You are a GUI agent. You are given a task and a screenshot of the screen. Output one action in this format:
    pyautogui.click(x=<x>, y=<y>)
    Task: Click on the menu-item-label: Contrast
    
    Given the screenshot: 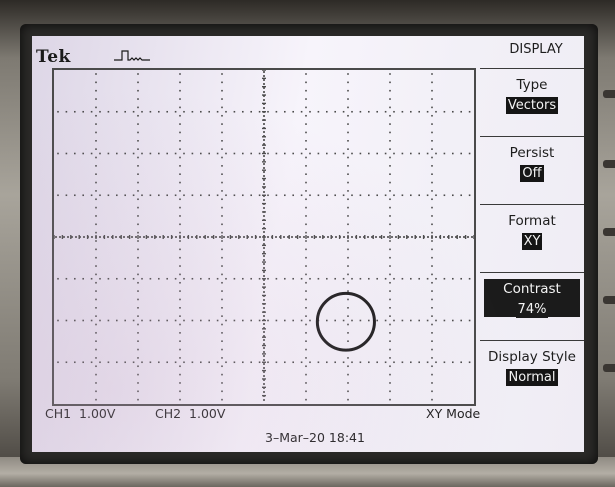 What is the action you would take?
    pyautogui.click(x=532, y=289)
    